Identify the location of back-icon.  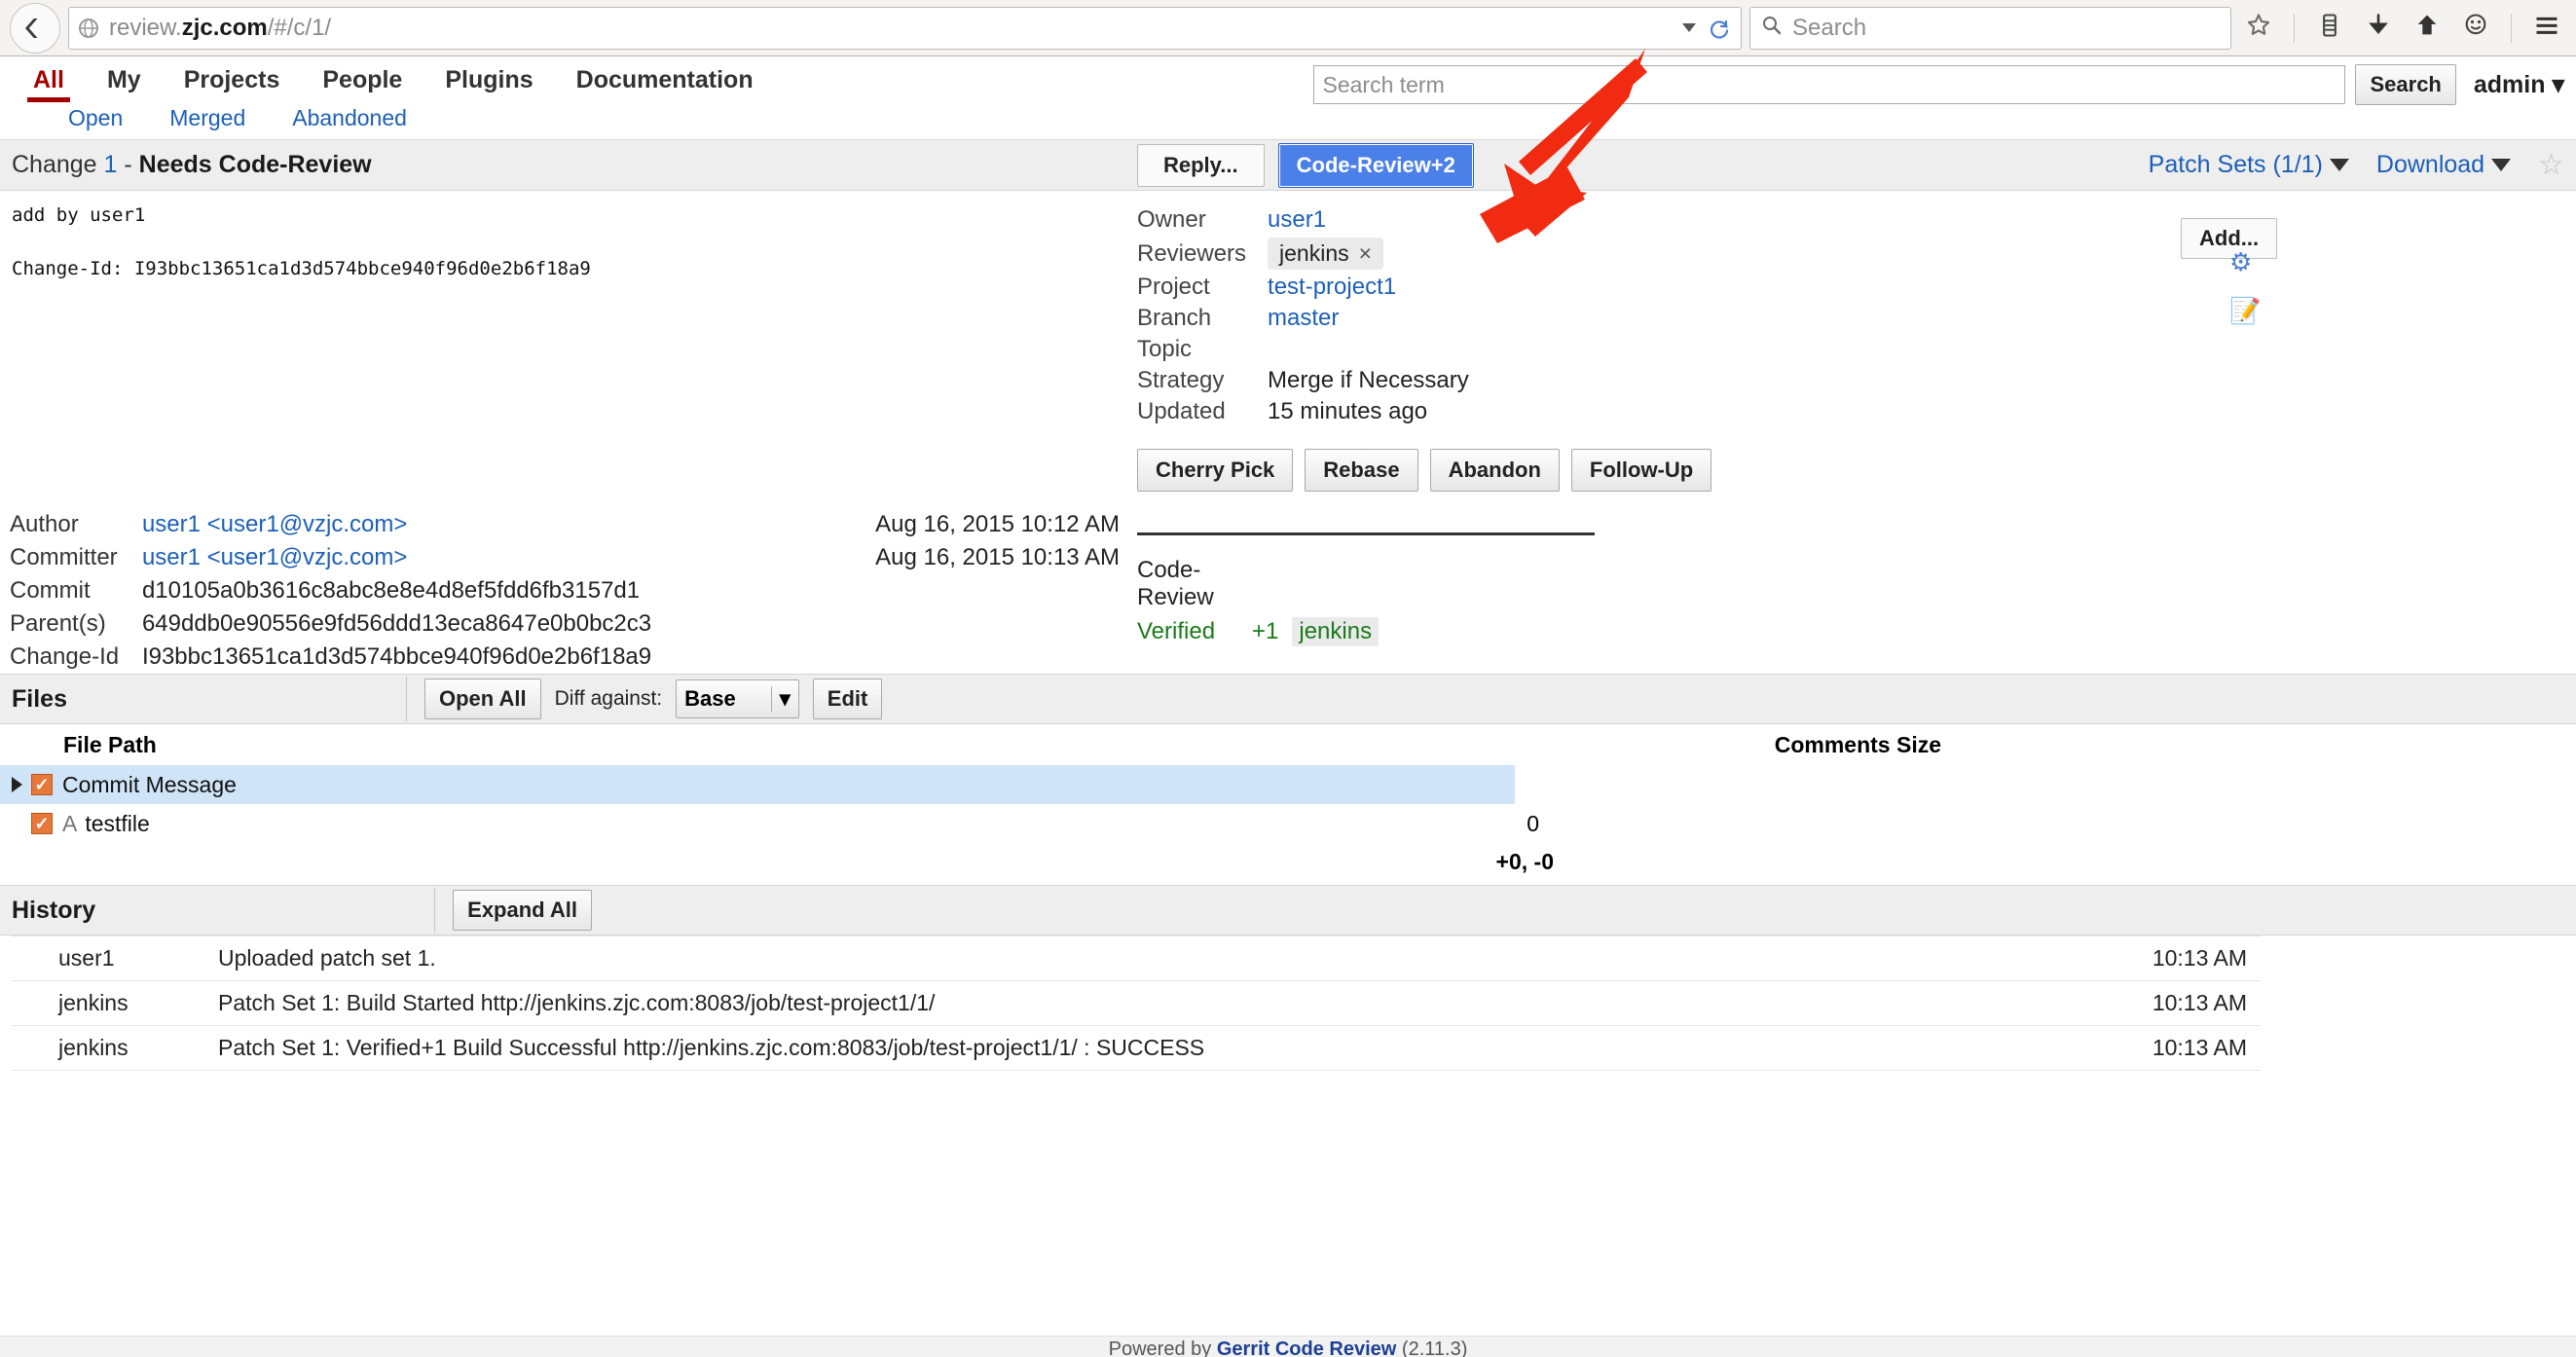
(35, 28).